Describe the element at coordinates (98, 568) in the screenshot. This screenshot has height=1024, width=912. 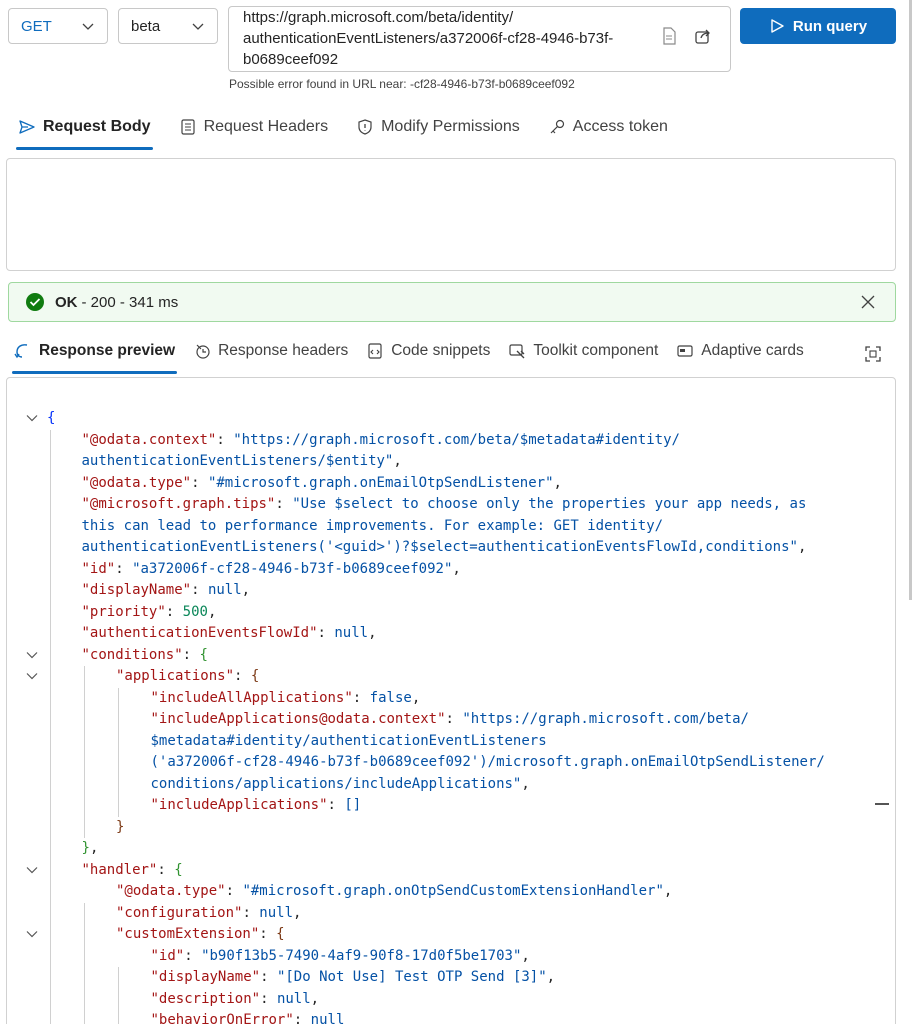
I see `json-token: "id"` at that location.